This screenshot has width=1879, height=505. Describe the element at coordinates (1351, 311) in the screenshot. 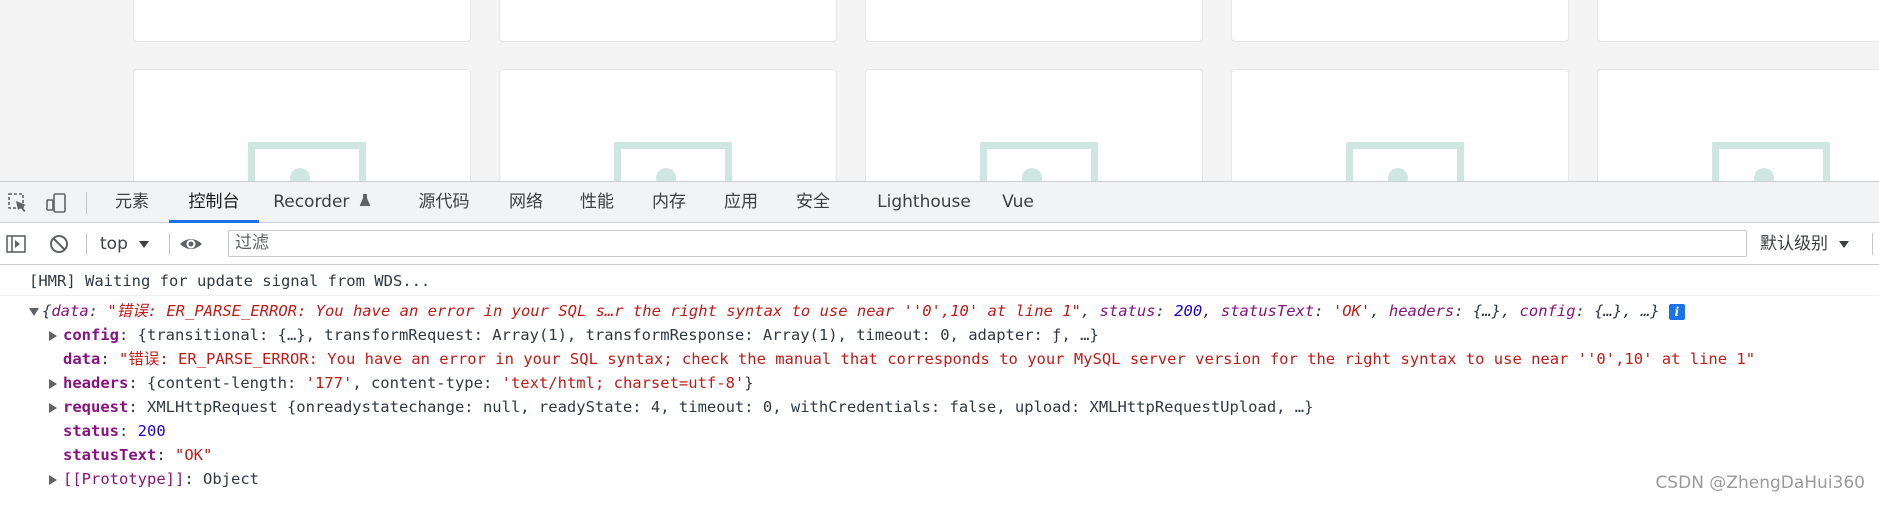

I see `summary-statustext-value: 'OK'` at that location.